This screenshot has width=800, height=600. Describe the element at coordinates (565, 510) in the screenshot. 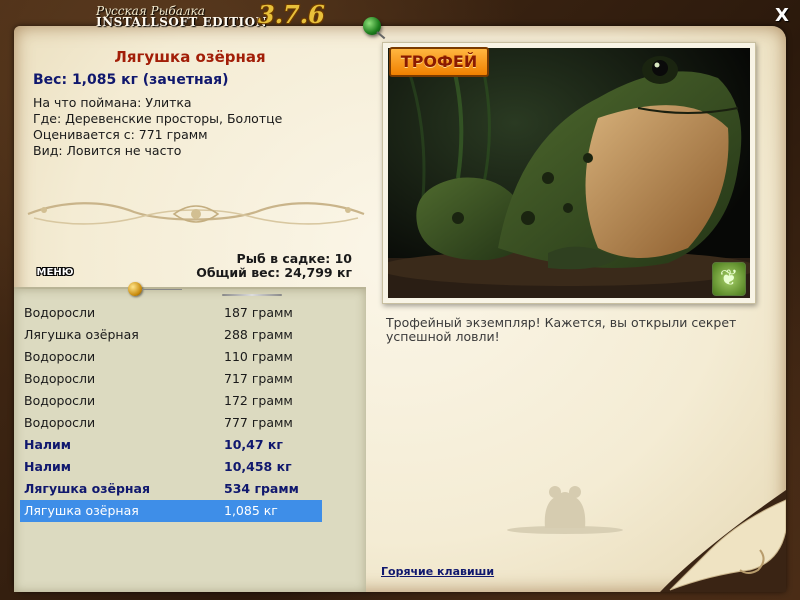

I see `frog-watermark-icon` at that location.